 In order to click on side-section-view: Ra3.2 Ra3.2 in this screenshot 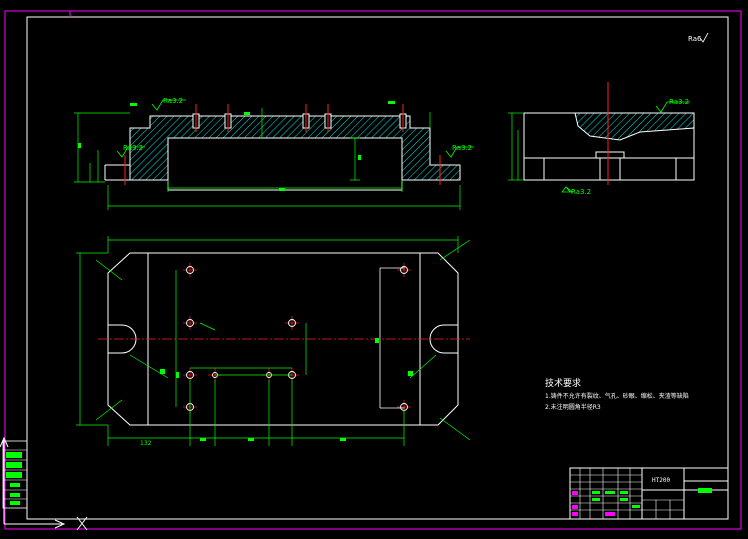, I will do `click(601, 139)`.